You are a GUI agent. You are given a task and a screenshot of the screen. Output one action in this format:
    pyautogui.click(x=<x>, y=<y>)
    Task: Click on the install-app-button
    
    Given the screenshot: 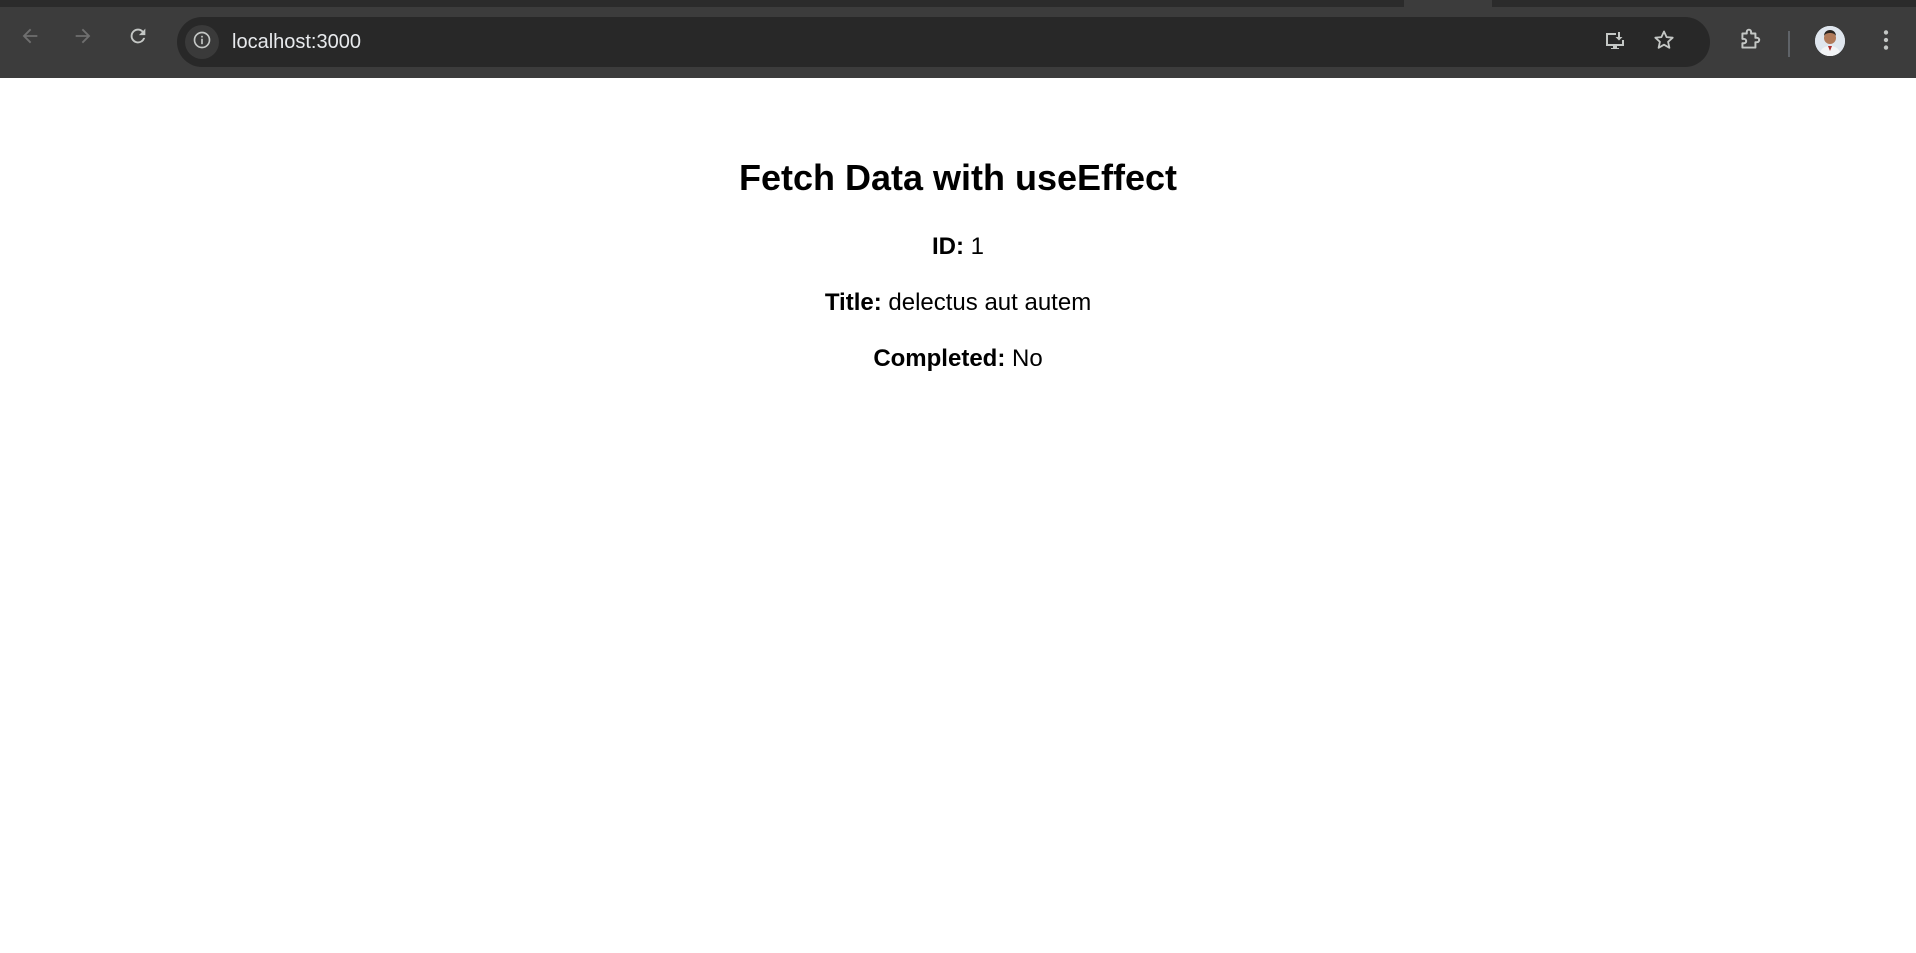 What is the action you would take?
    pyautogui.click(x=1615, y=42)
    